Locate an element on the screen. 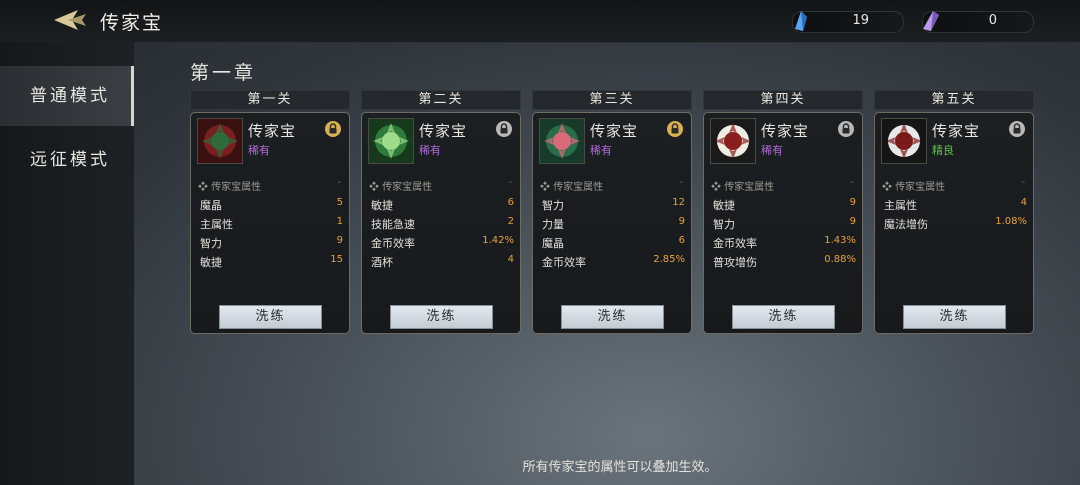  blue-crystal-count: 19 is located at coordinates (860, 20).